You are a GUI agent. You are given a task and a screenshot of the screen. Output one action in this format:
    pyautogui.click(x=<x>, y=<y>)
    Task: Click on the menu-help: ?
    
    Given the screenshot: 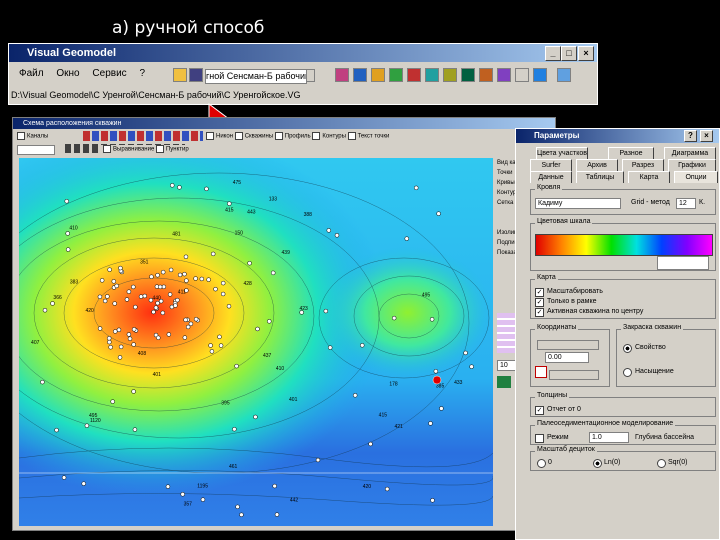 What is the action you would take?
    pyautogui.click(x=142, y=73)
    